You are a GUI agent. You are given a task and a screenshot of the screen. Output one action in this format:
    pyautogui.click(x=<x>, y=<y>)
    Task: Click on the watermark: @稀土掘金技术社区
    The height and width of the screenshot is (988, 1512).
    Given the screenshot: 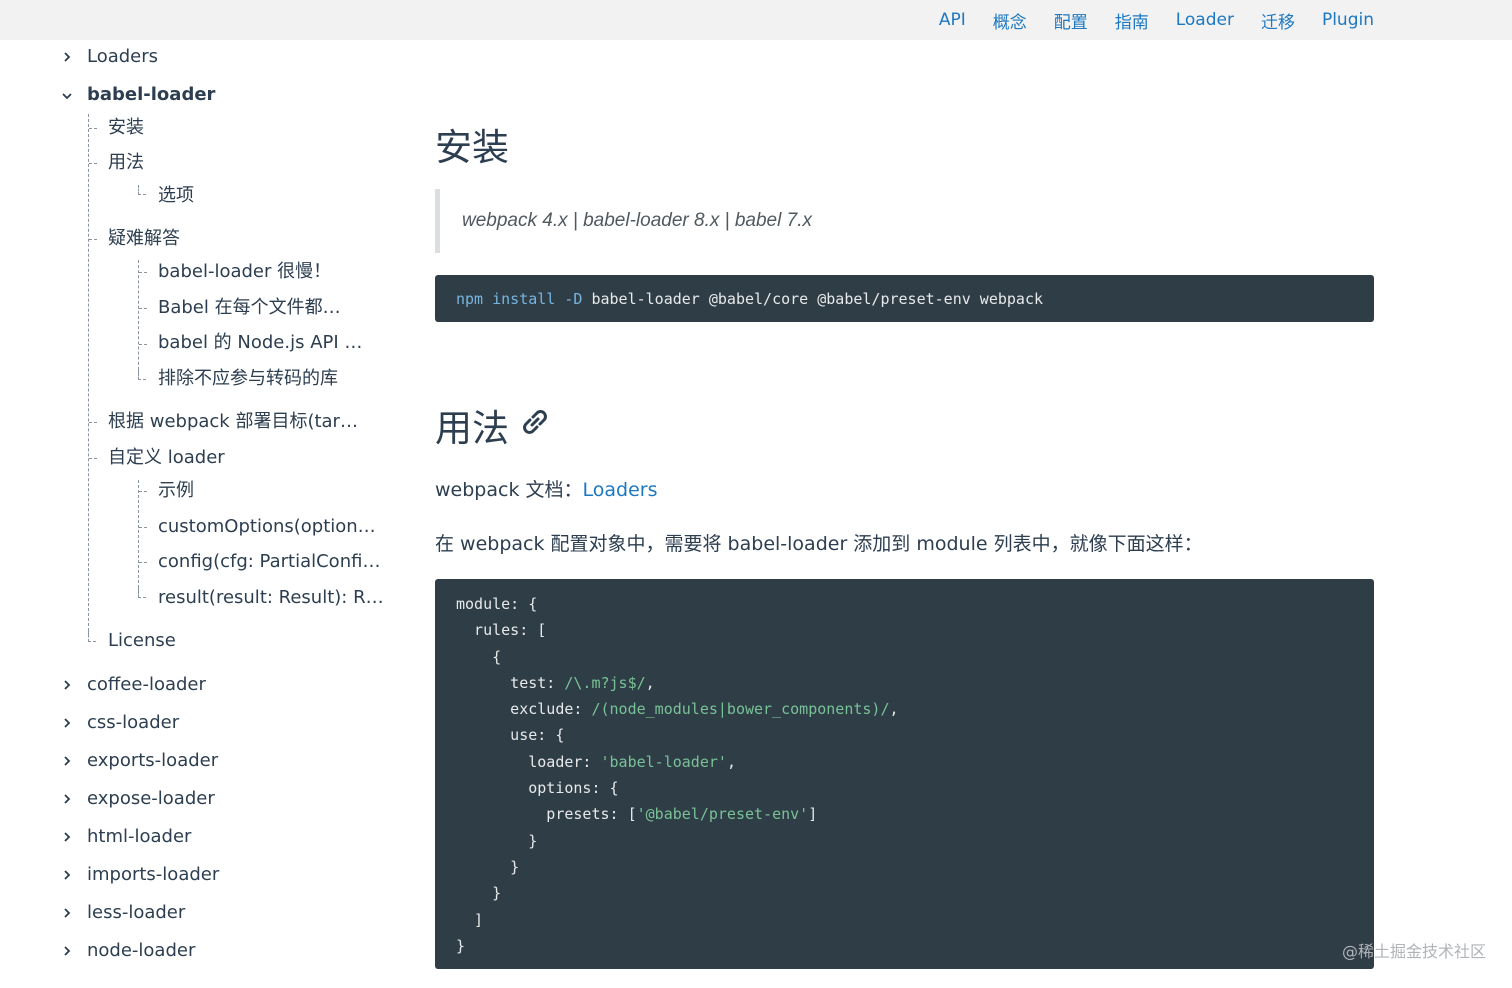 What is the action you would take?
    pyautogui.click(x=1413, y=951)
    